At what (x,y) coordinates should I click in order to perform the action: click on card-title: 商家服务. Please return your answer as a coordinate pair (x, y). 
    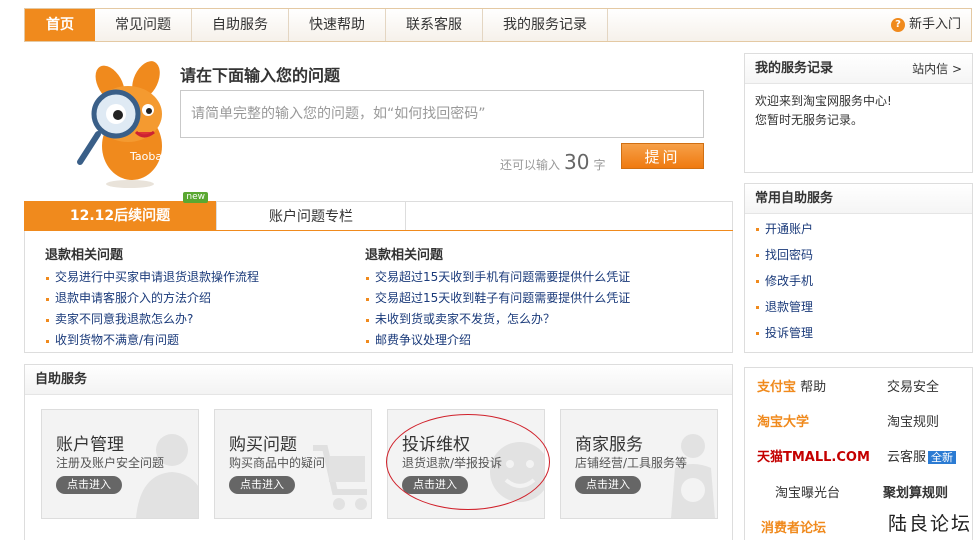
    Looking at the image, I should click on (609, 445).